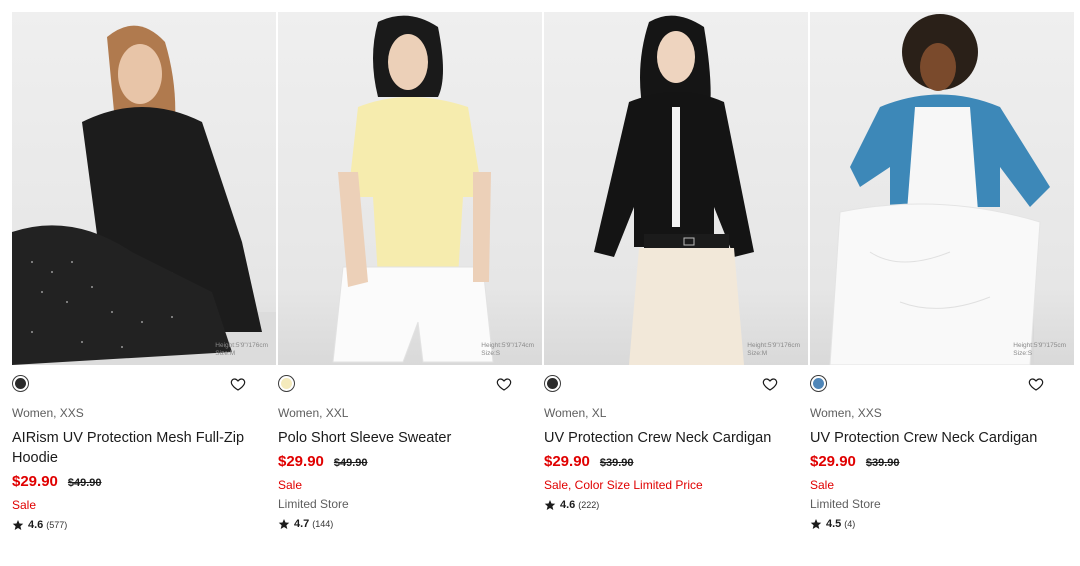 This screenshot has width=1080, height=566. What do you see at coordinates (507, 345) in the screenshot?
I see `model-height: Height:5'9"/174cm` at bounding box center [507, 345].